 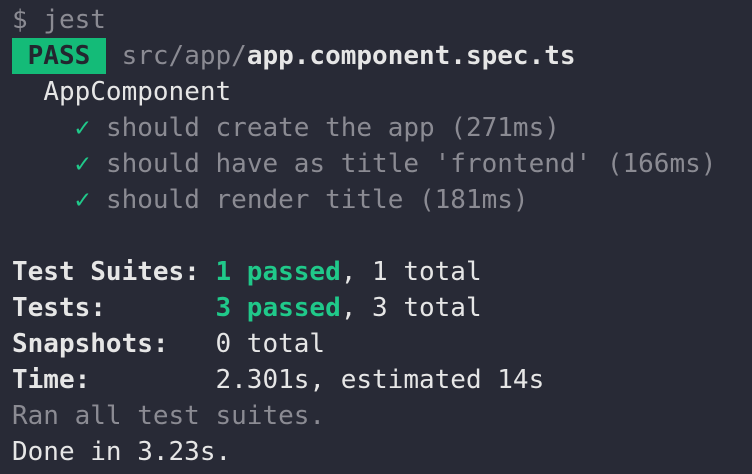 I want to click on summary-tests: Tests: 3 passed, 3 total, so click(x=382, y=308).